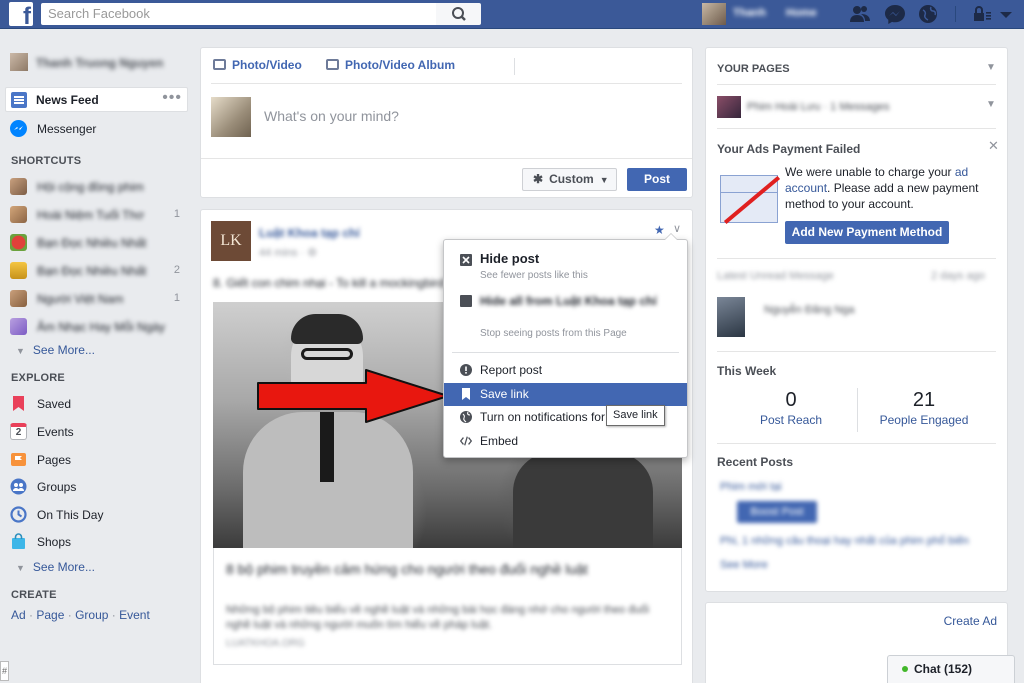 The height and width of the screenshot is (683, 1024). Describe the element at coordinates (353, 396) in the screenshot. I see `red-arrow-annotation` at that location.